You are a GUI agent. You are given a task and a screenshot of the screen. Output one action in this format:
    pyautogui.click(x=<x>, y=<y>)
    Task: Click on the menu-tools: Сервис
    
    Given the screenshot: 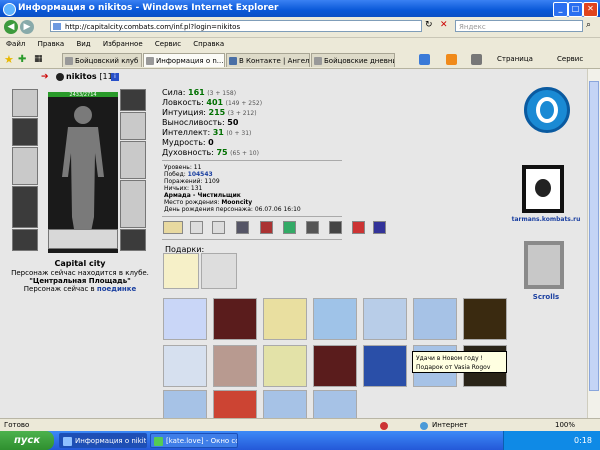 What is the action you would take?
    pyautogui.click(x=168, y=44)
    